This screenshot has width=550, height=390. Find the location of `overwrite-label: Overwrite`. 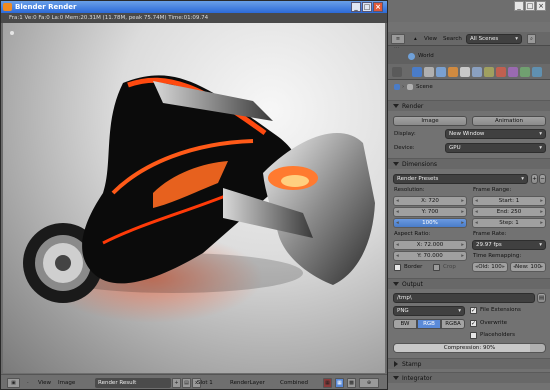

overwrite-label: Overwrite is located at coordinates (494, 323).